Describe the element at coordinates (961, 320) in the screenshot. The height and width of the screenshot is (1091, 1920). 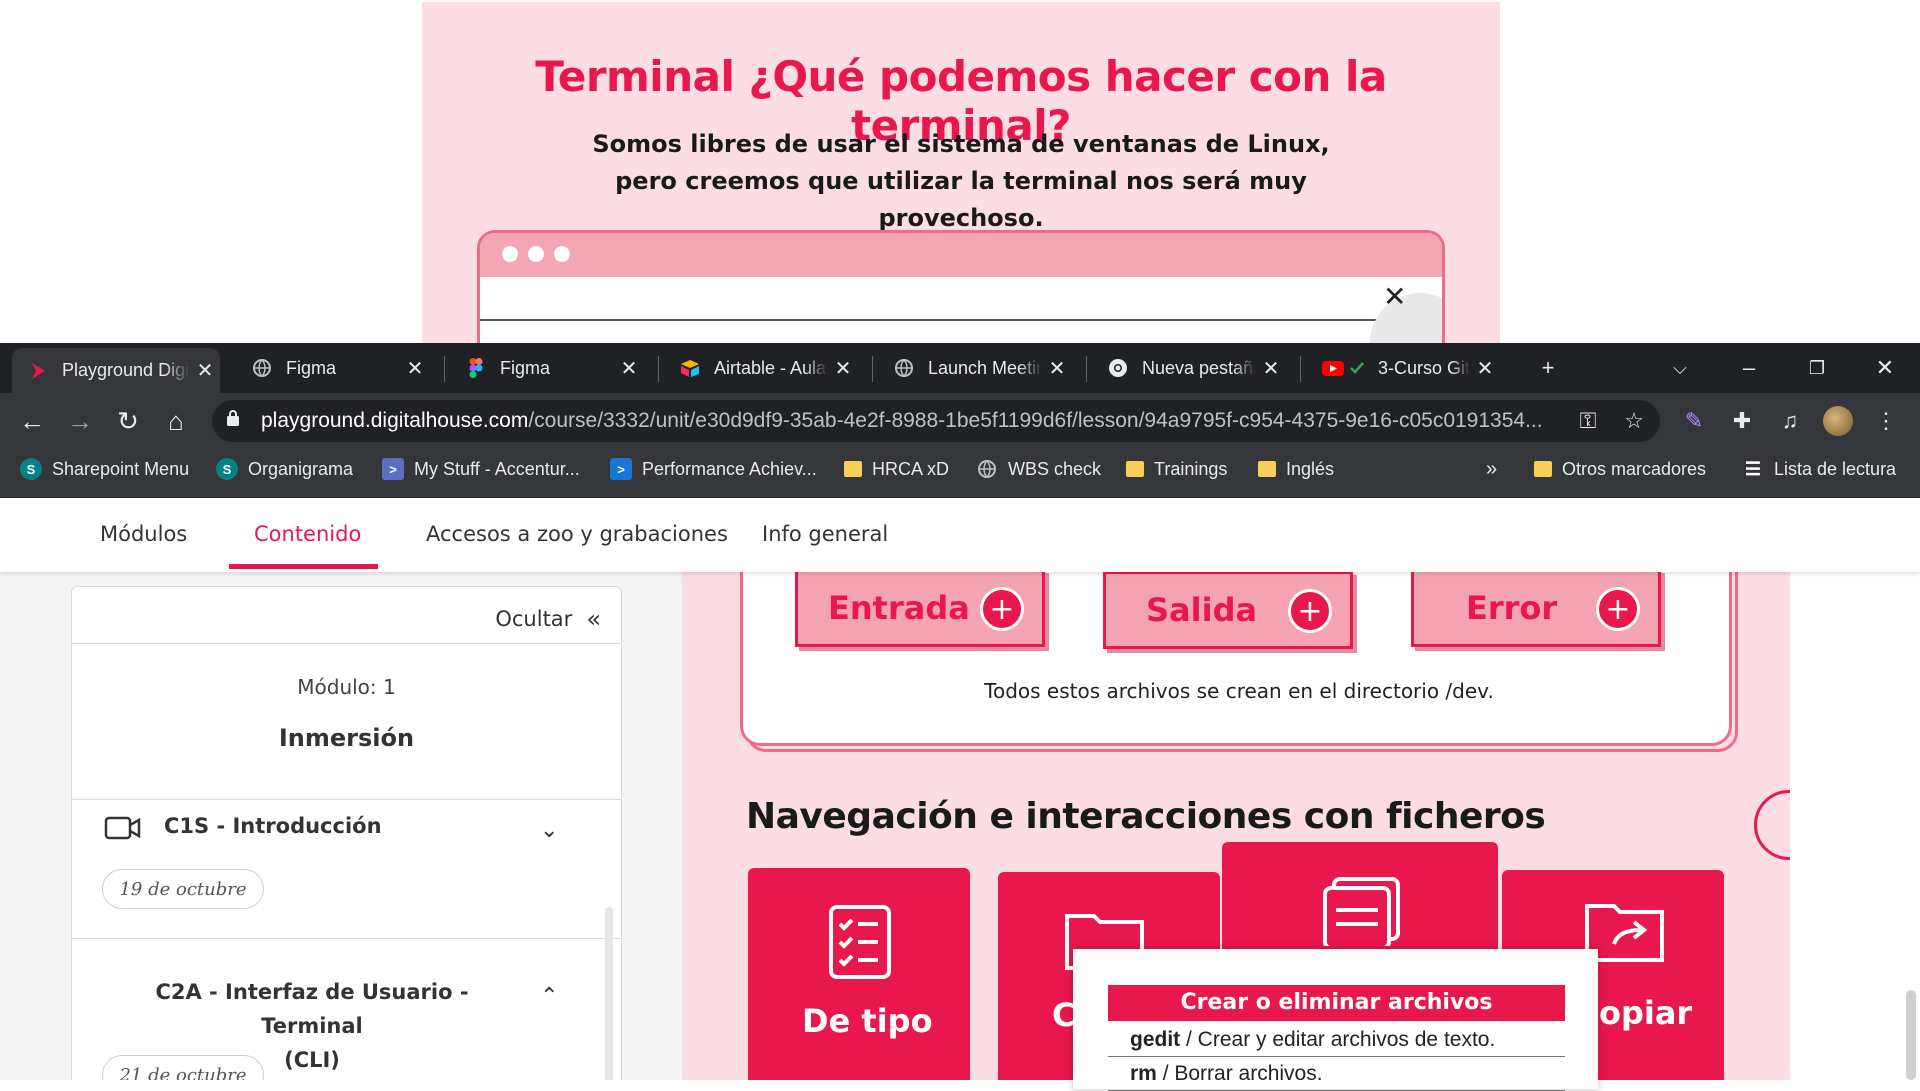
I see `window-divider` at that location.